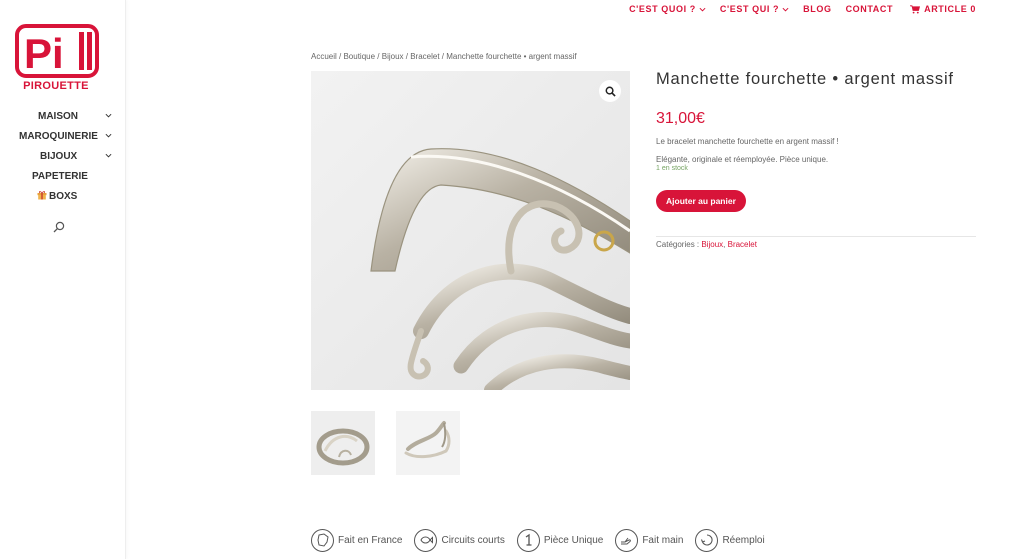  I want to click on stock-status: 1 en stock, so click(672, 168).